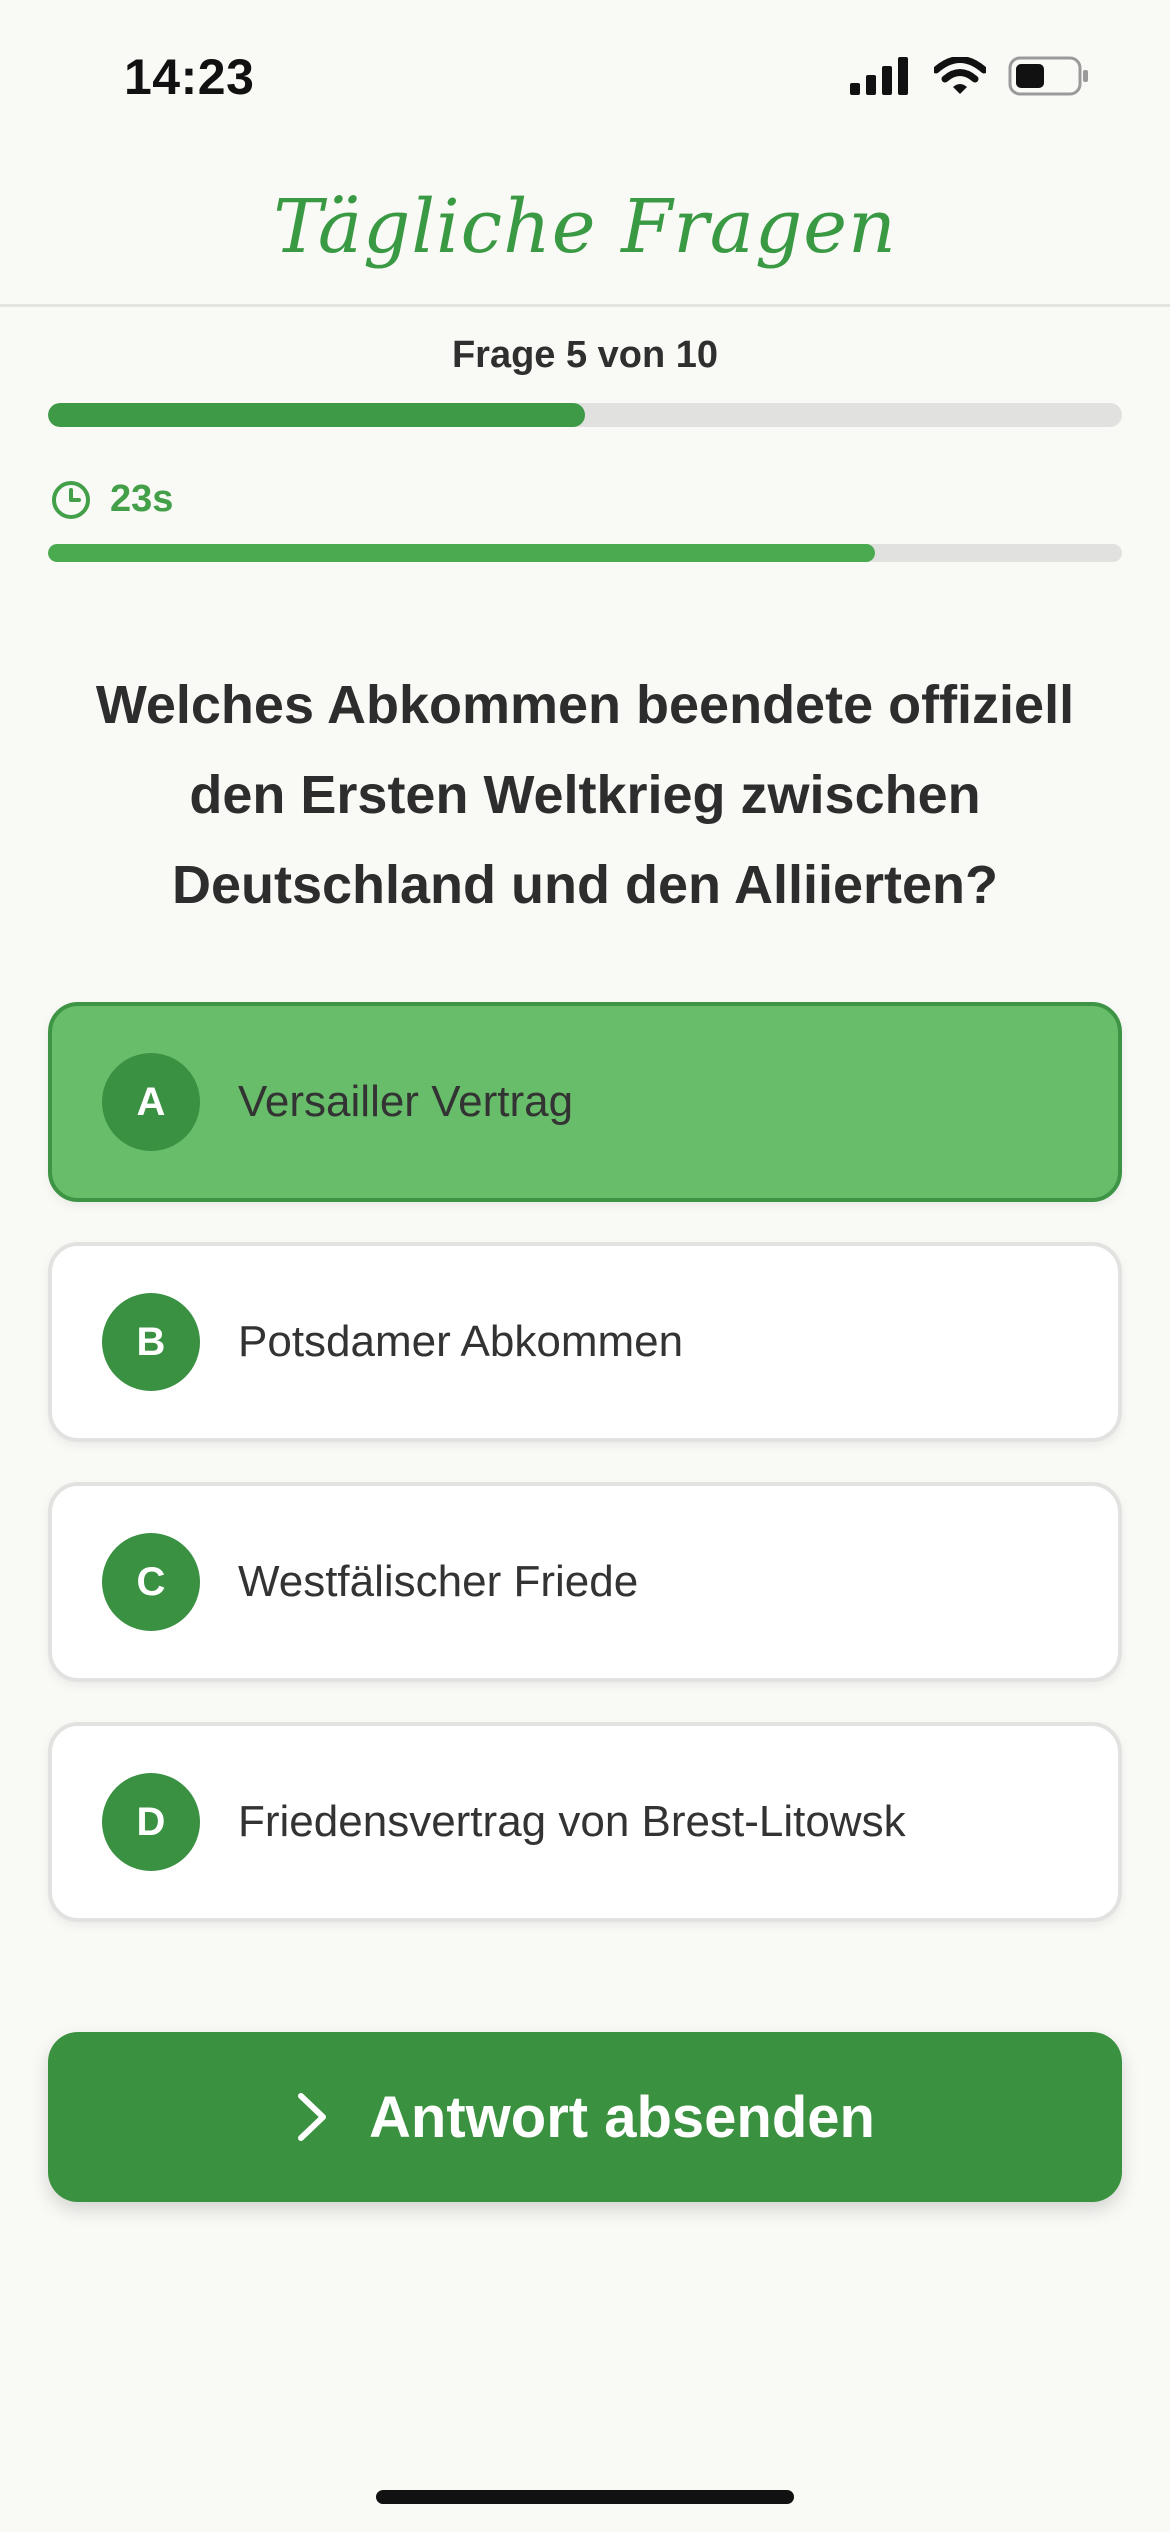 This screenshot has width=1170, height=2532. What do you see at coordinates (71, 499) in the screenshot?
I see `clock-icon` at bounding box center [71, 499].